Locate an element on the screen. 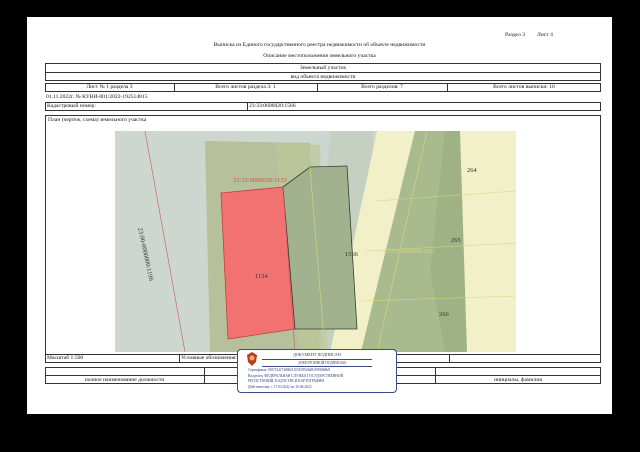 The image size is (640, 452). initials-label: инициалы, фамилия is located at coordinates (518, 379).